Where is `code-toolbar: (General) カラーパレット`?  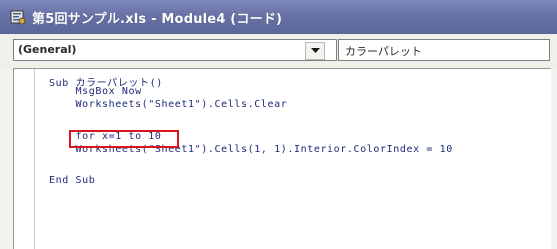 code-toolbar: (General) カラーパレット is located at coordinates (278, 51).